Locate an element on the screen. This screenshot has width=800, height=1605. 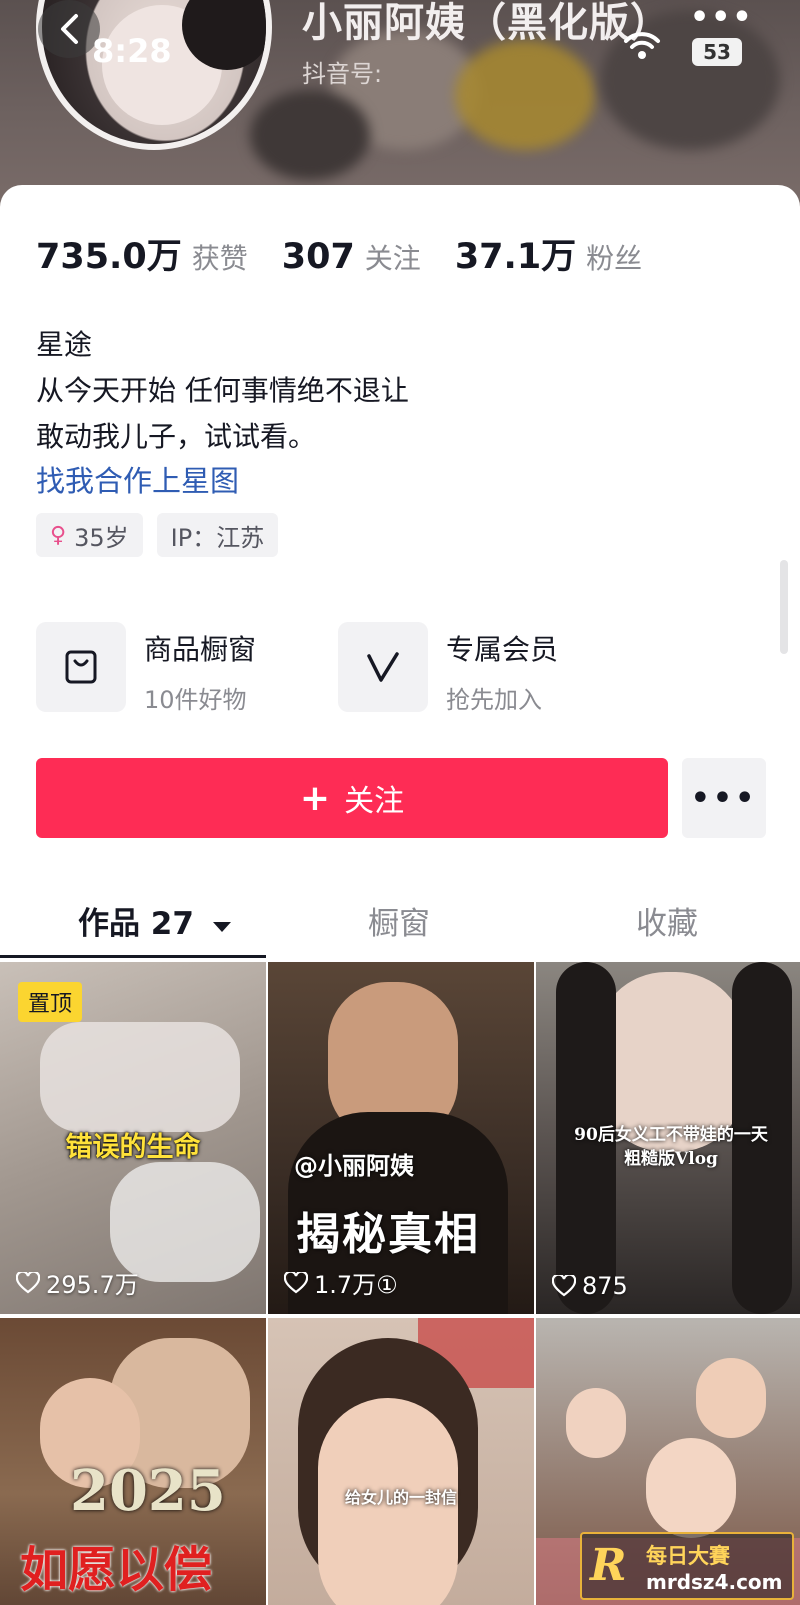
video-caption: 2025 is located at coordinates (148, 1491).